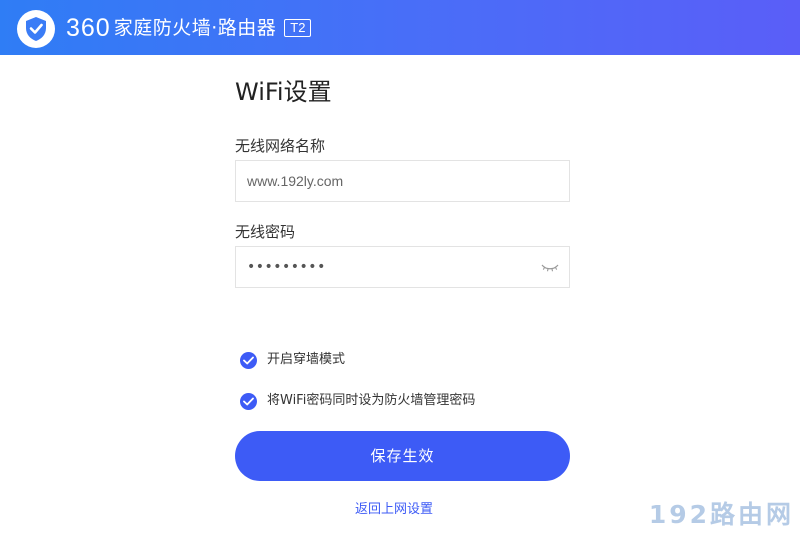 This screenshot has width=800, height=535. What do you see at coordinates (402, 456) in the screenshot?
I see `save-button: 保存生效` at bounding box center [402, 456].